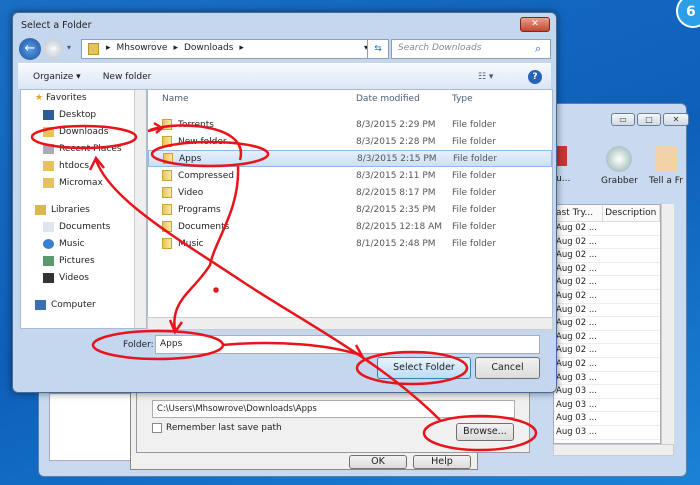 The image size is (700, 485). What do you see at coordinates (210, 154) in the screenshot?
I see `annotation-ellipse-apps` at bounding box center [210, 154].